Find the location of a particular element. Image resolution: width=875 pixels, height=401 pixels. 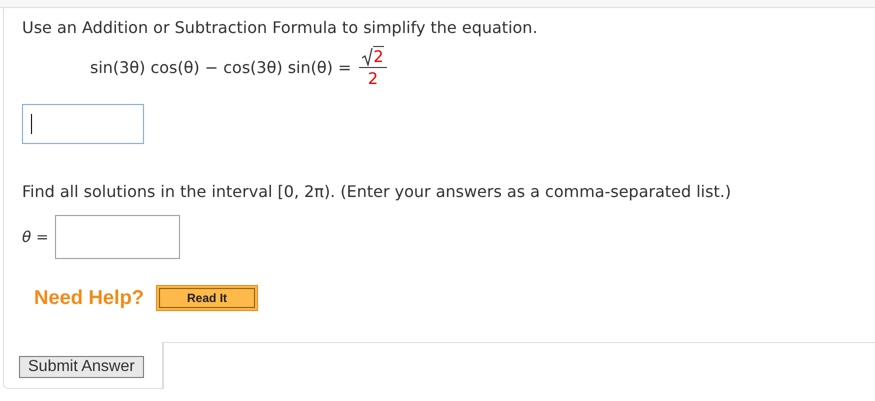

theta-label: θ = is located at coordinates (35, 237).